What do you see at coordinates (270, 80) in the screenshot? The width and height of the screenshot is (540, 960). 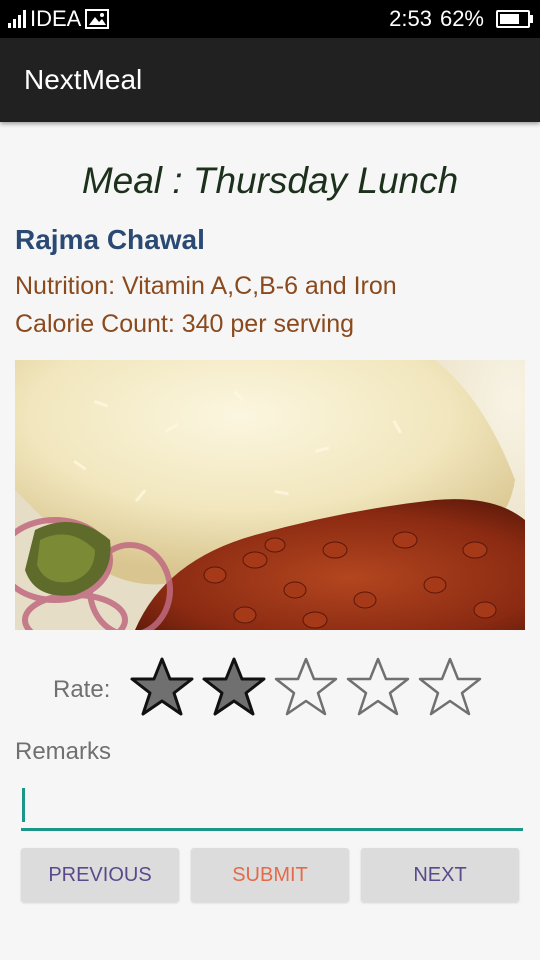 I see `app-bar: NextMeal` at bounding box center [270, 80].